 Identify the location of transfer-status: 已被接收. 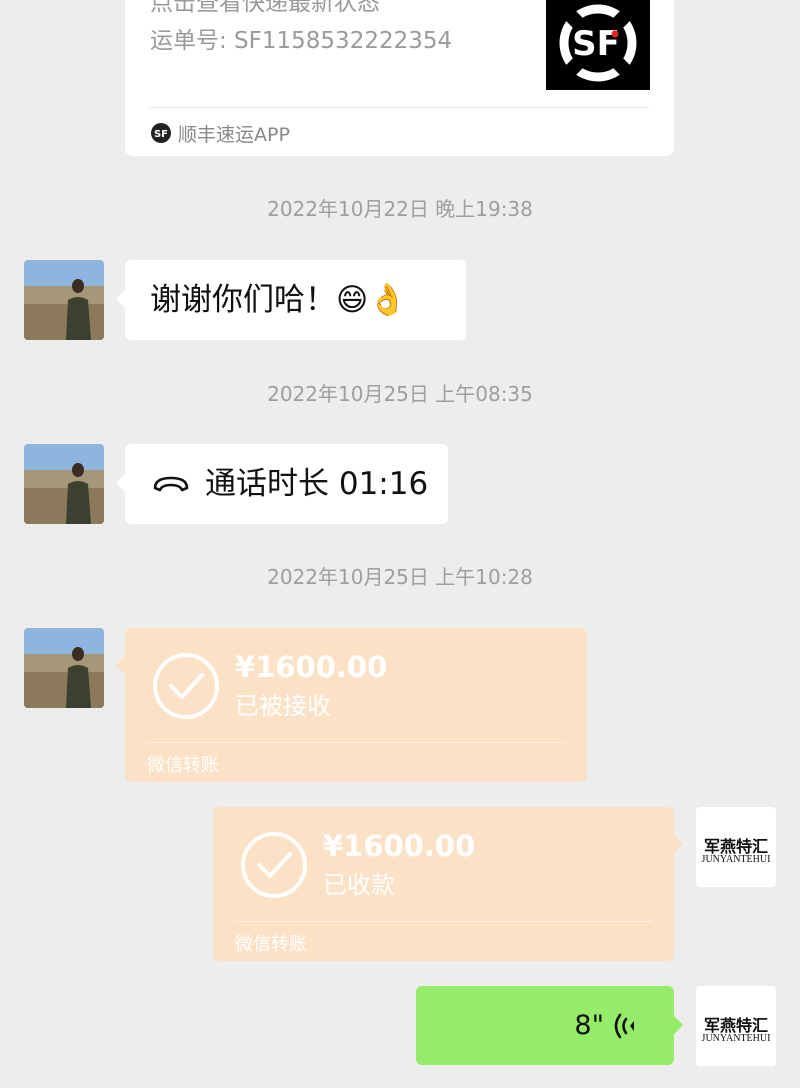
(283, 706).